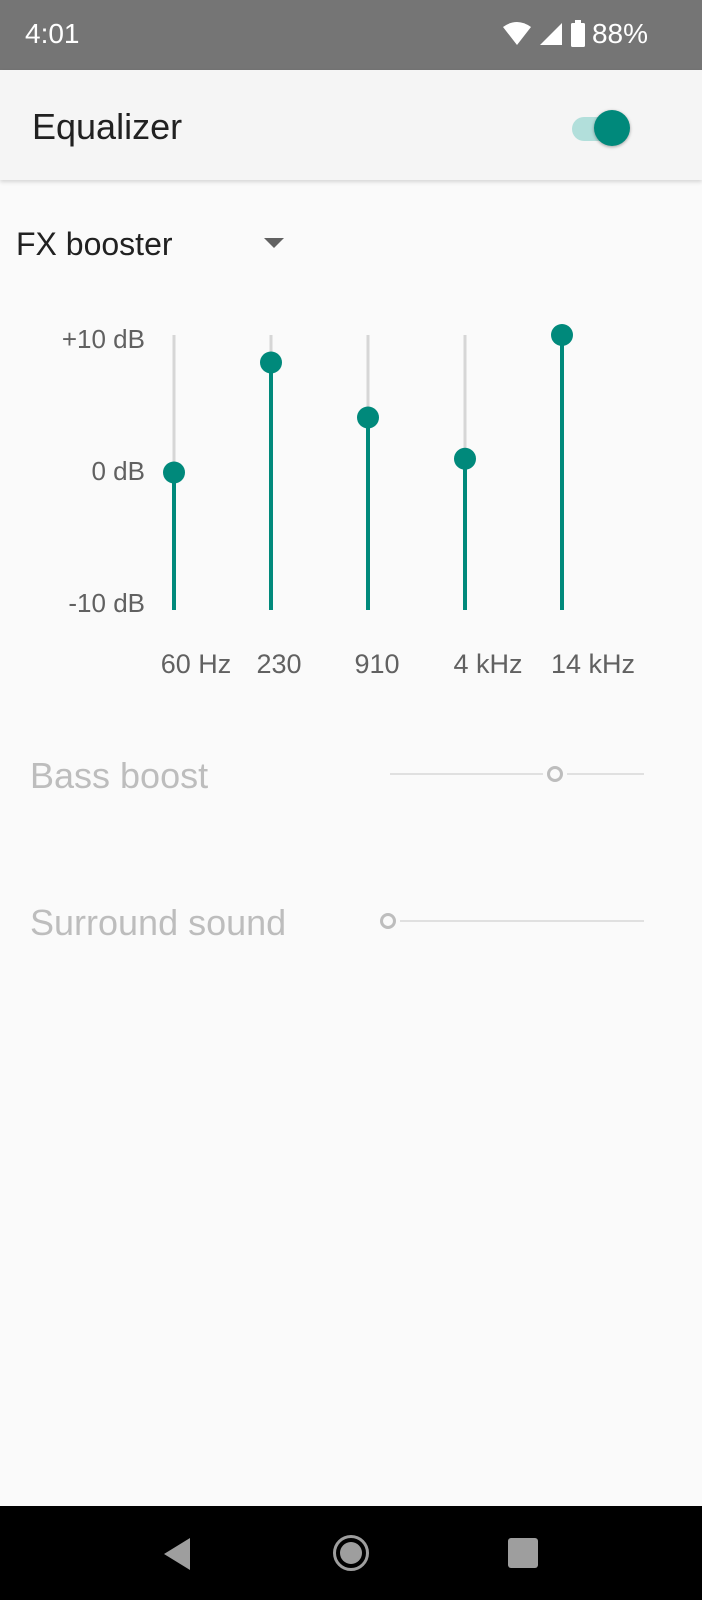  Describe the element at coordinates (612, 128) in the screenshot. I see `toggle-thumb` at that location.